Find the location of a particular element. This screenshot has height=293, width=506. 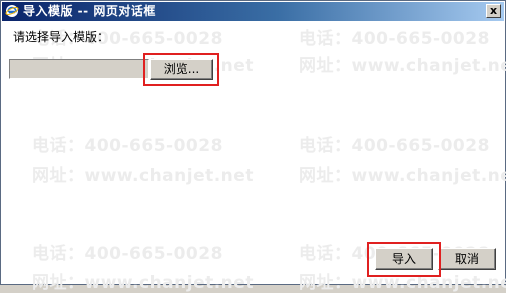

import-button: 导入 is located at coordinates (404, 259).